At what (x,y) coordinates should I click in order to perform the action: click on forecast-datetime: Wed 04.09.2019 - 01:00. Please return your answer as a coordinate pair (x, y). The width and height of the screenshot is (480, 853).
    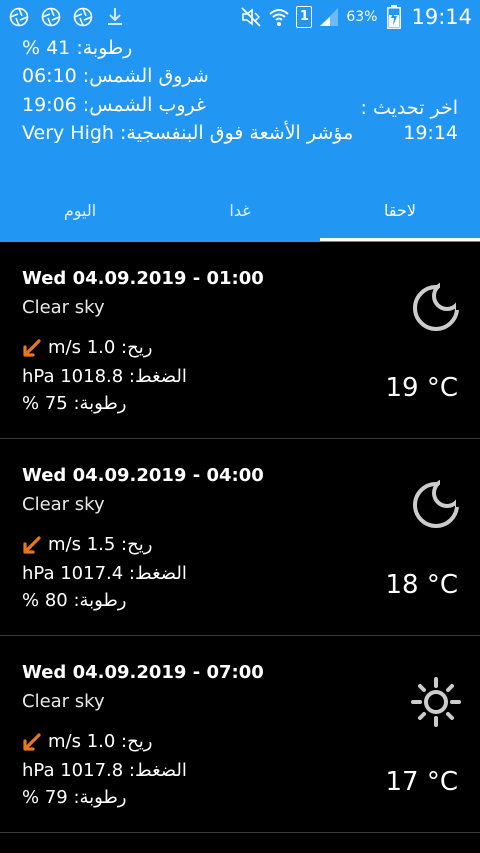
    Looking at the image, I should click on (143, 278).